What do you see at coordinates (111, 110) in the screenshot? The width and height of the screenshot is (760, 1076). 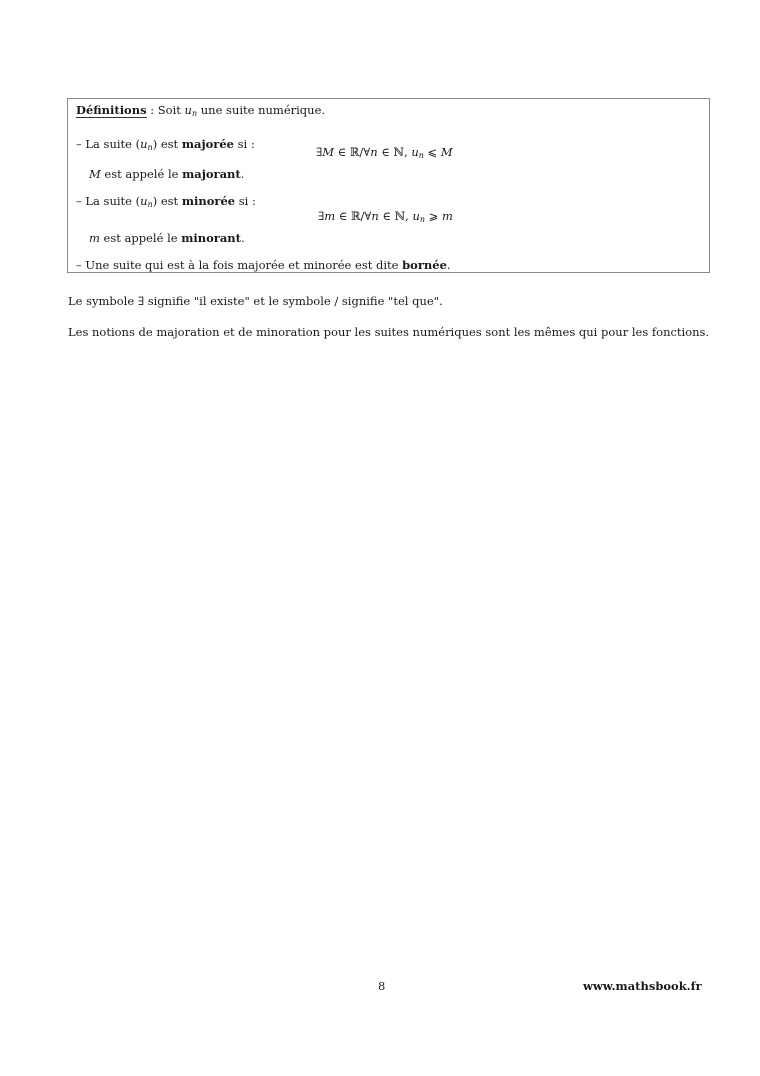 I see `definition-title: Définitions` at bounding box center [111, 110].